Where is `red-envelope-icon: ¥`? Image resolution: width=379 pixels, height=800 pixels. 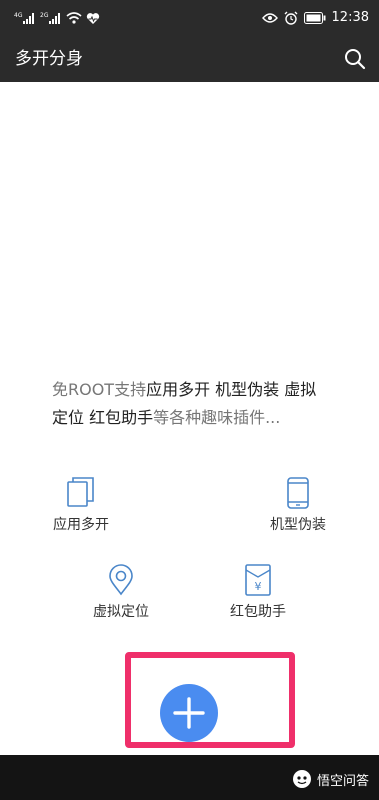
red-envelope-icon: ¥ is located at coordinates (258, 580).